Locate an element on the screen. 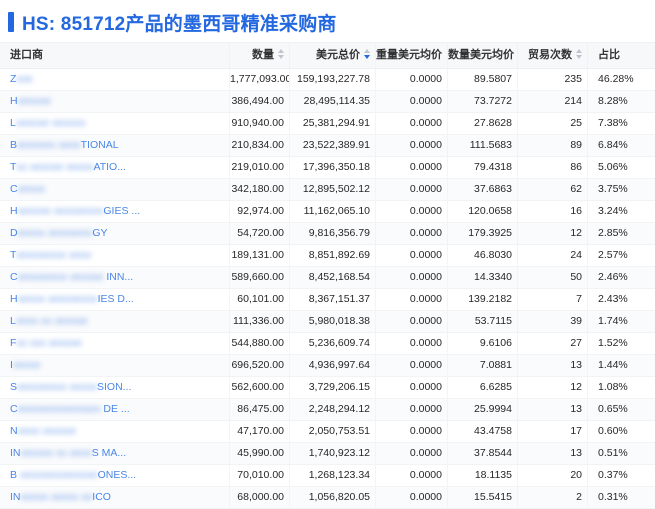 This screenshot has width=655, height=509. importer-name-redacted: xexoxe xexoxo is located at coordinates (50, 123).